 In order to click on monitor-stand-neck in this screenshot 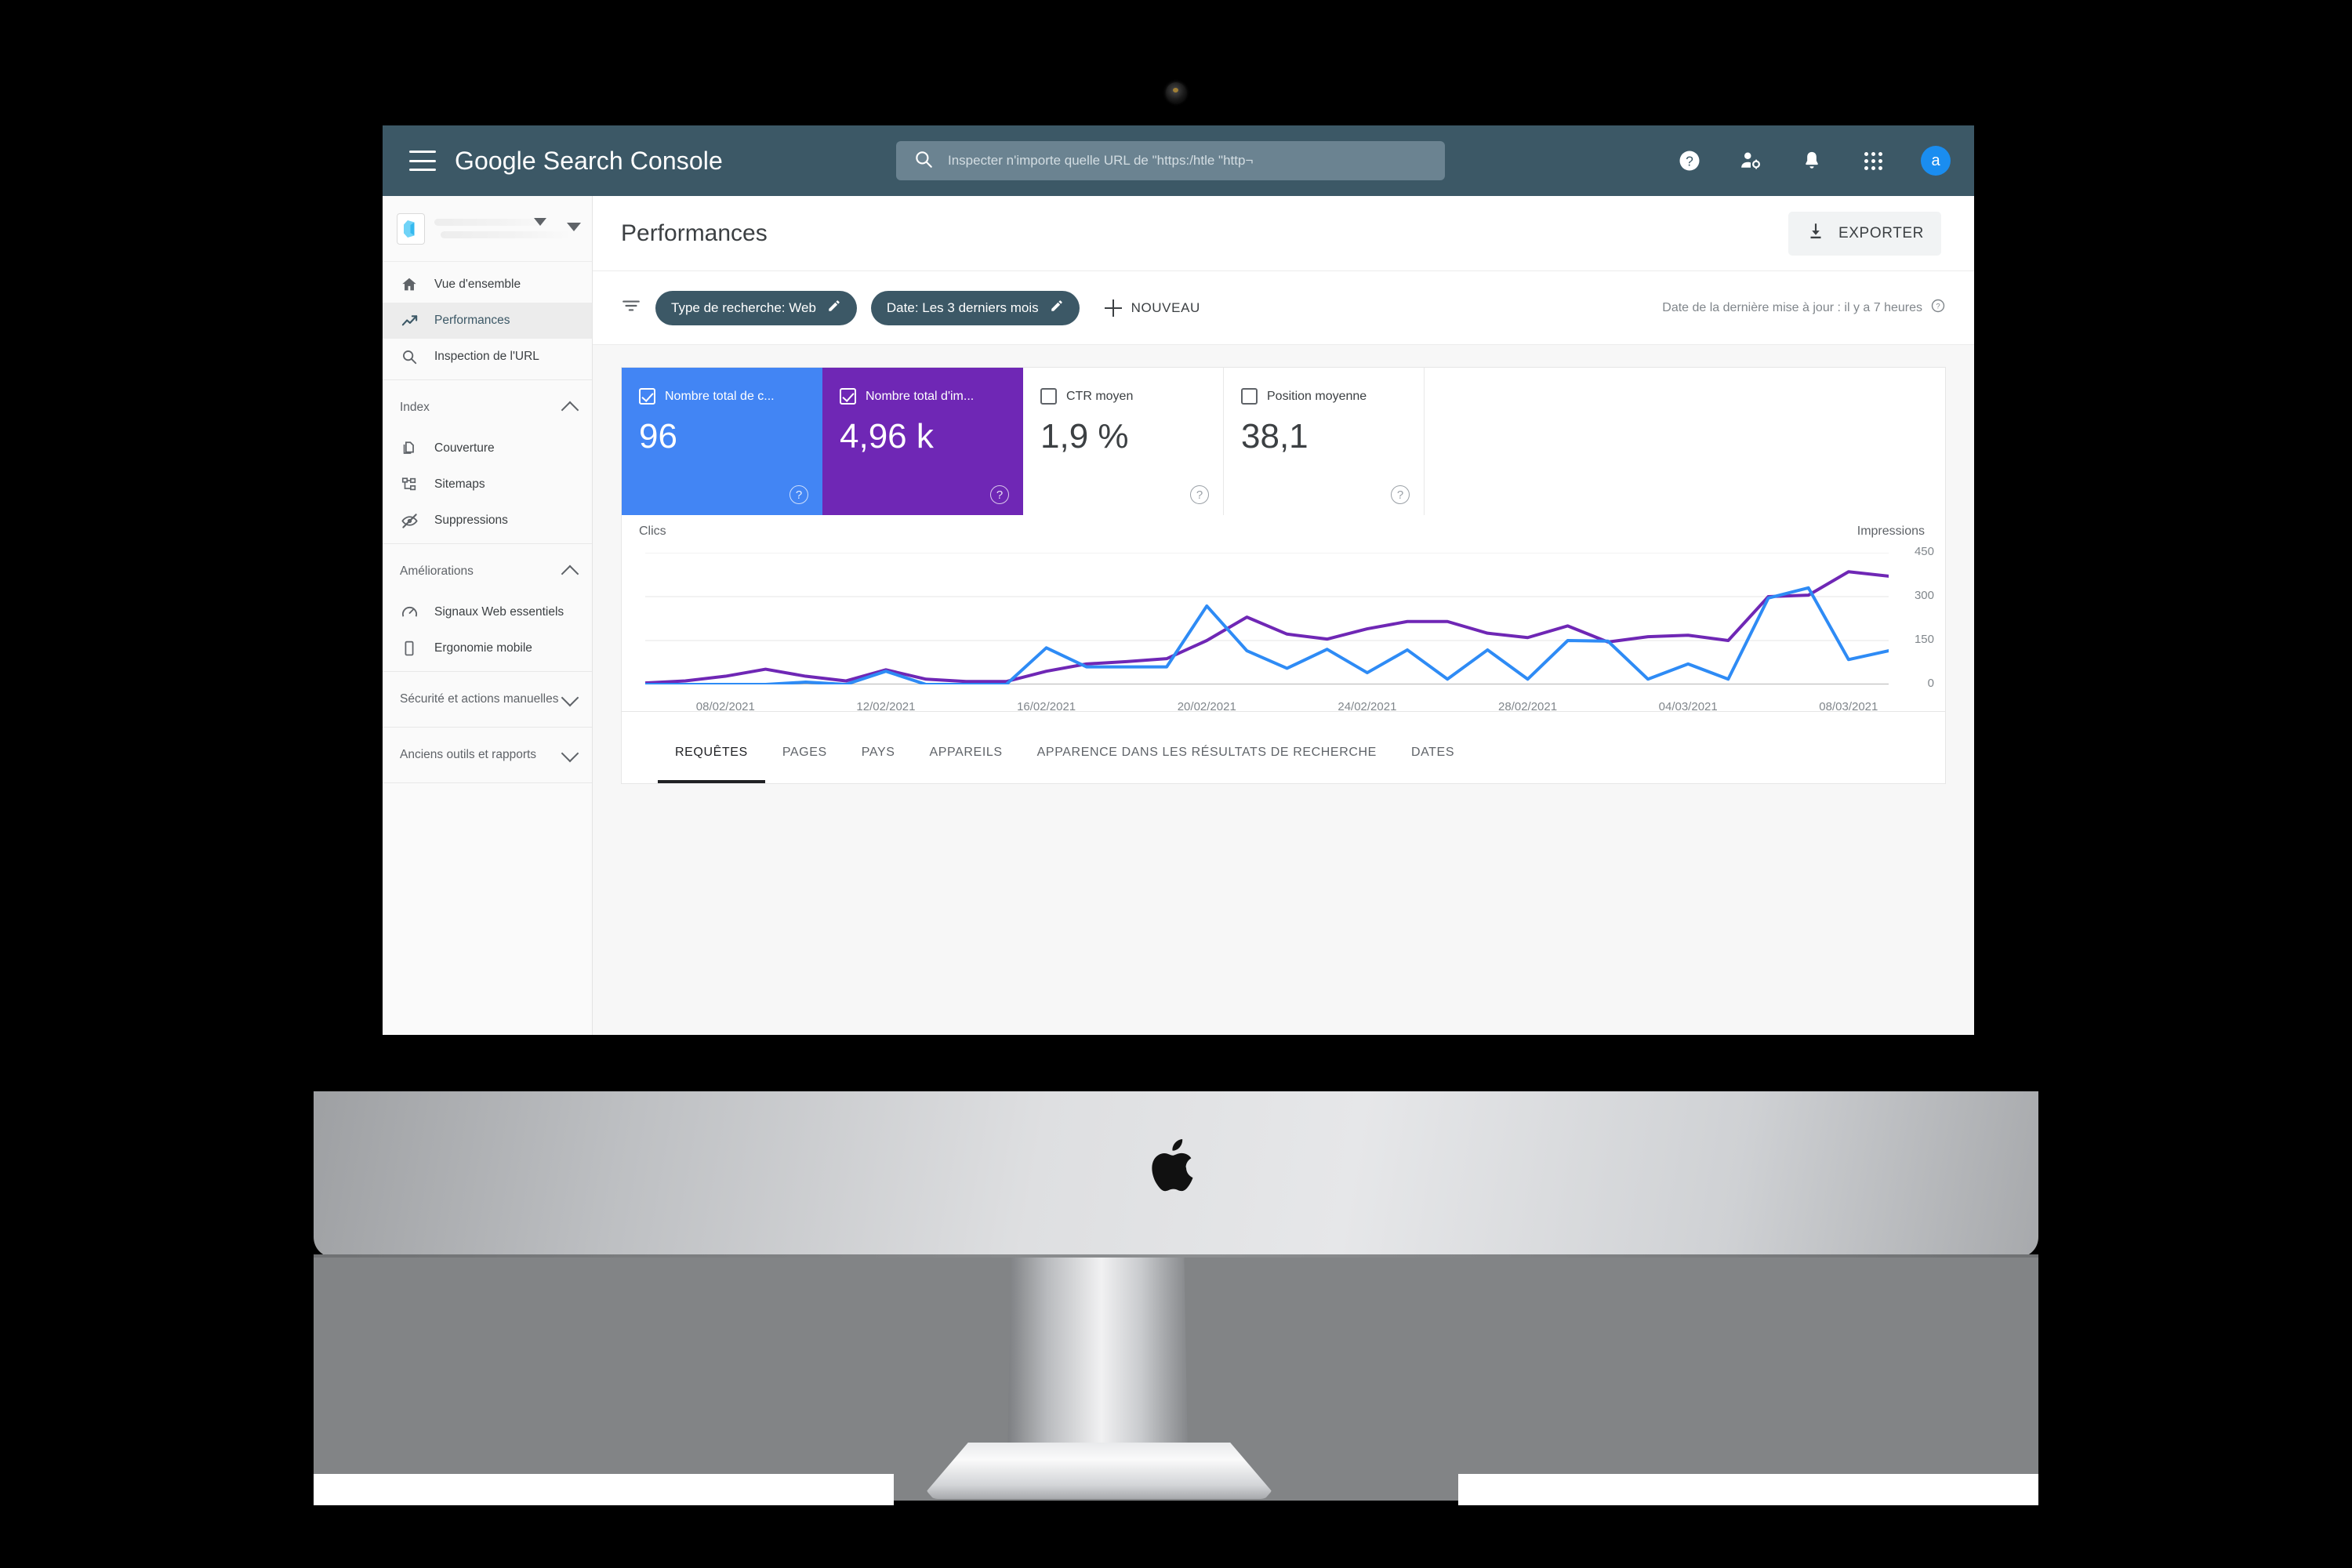, I will do `click(1097, 1359)`.